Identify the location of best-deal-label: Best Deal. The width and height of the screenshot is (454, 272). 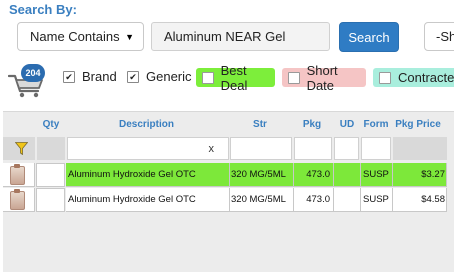
(234, 77).